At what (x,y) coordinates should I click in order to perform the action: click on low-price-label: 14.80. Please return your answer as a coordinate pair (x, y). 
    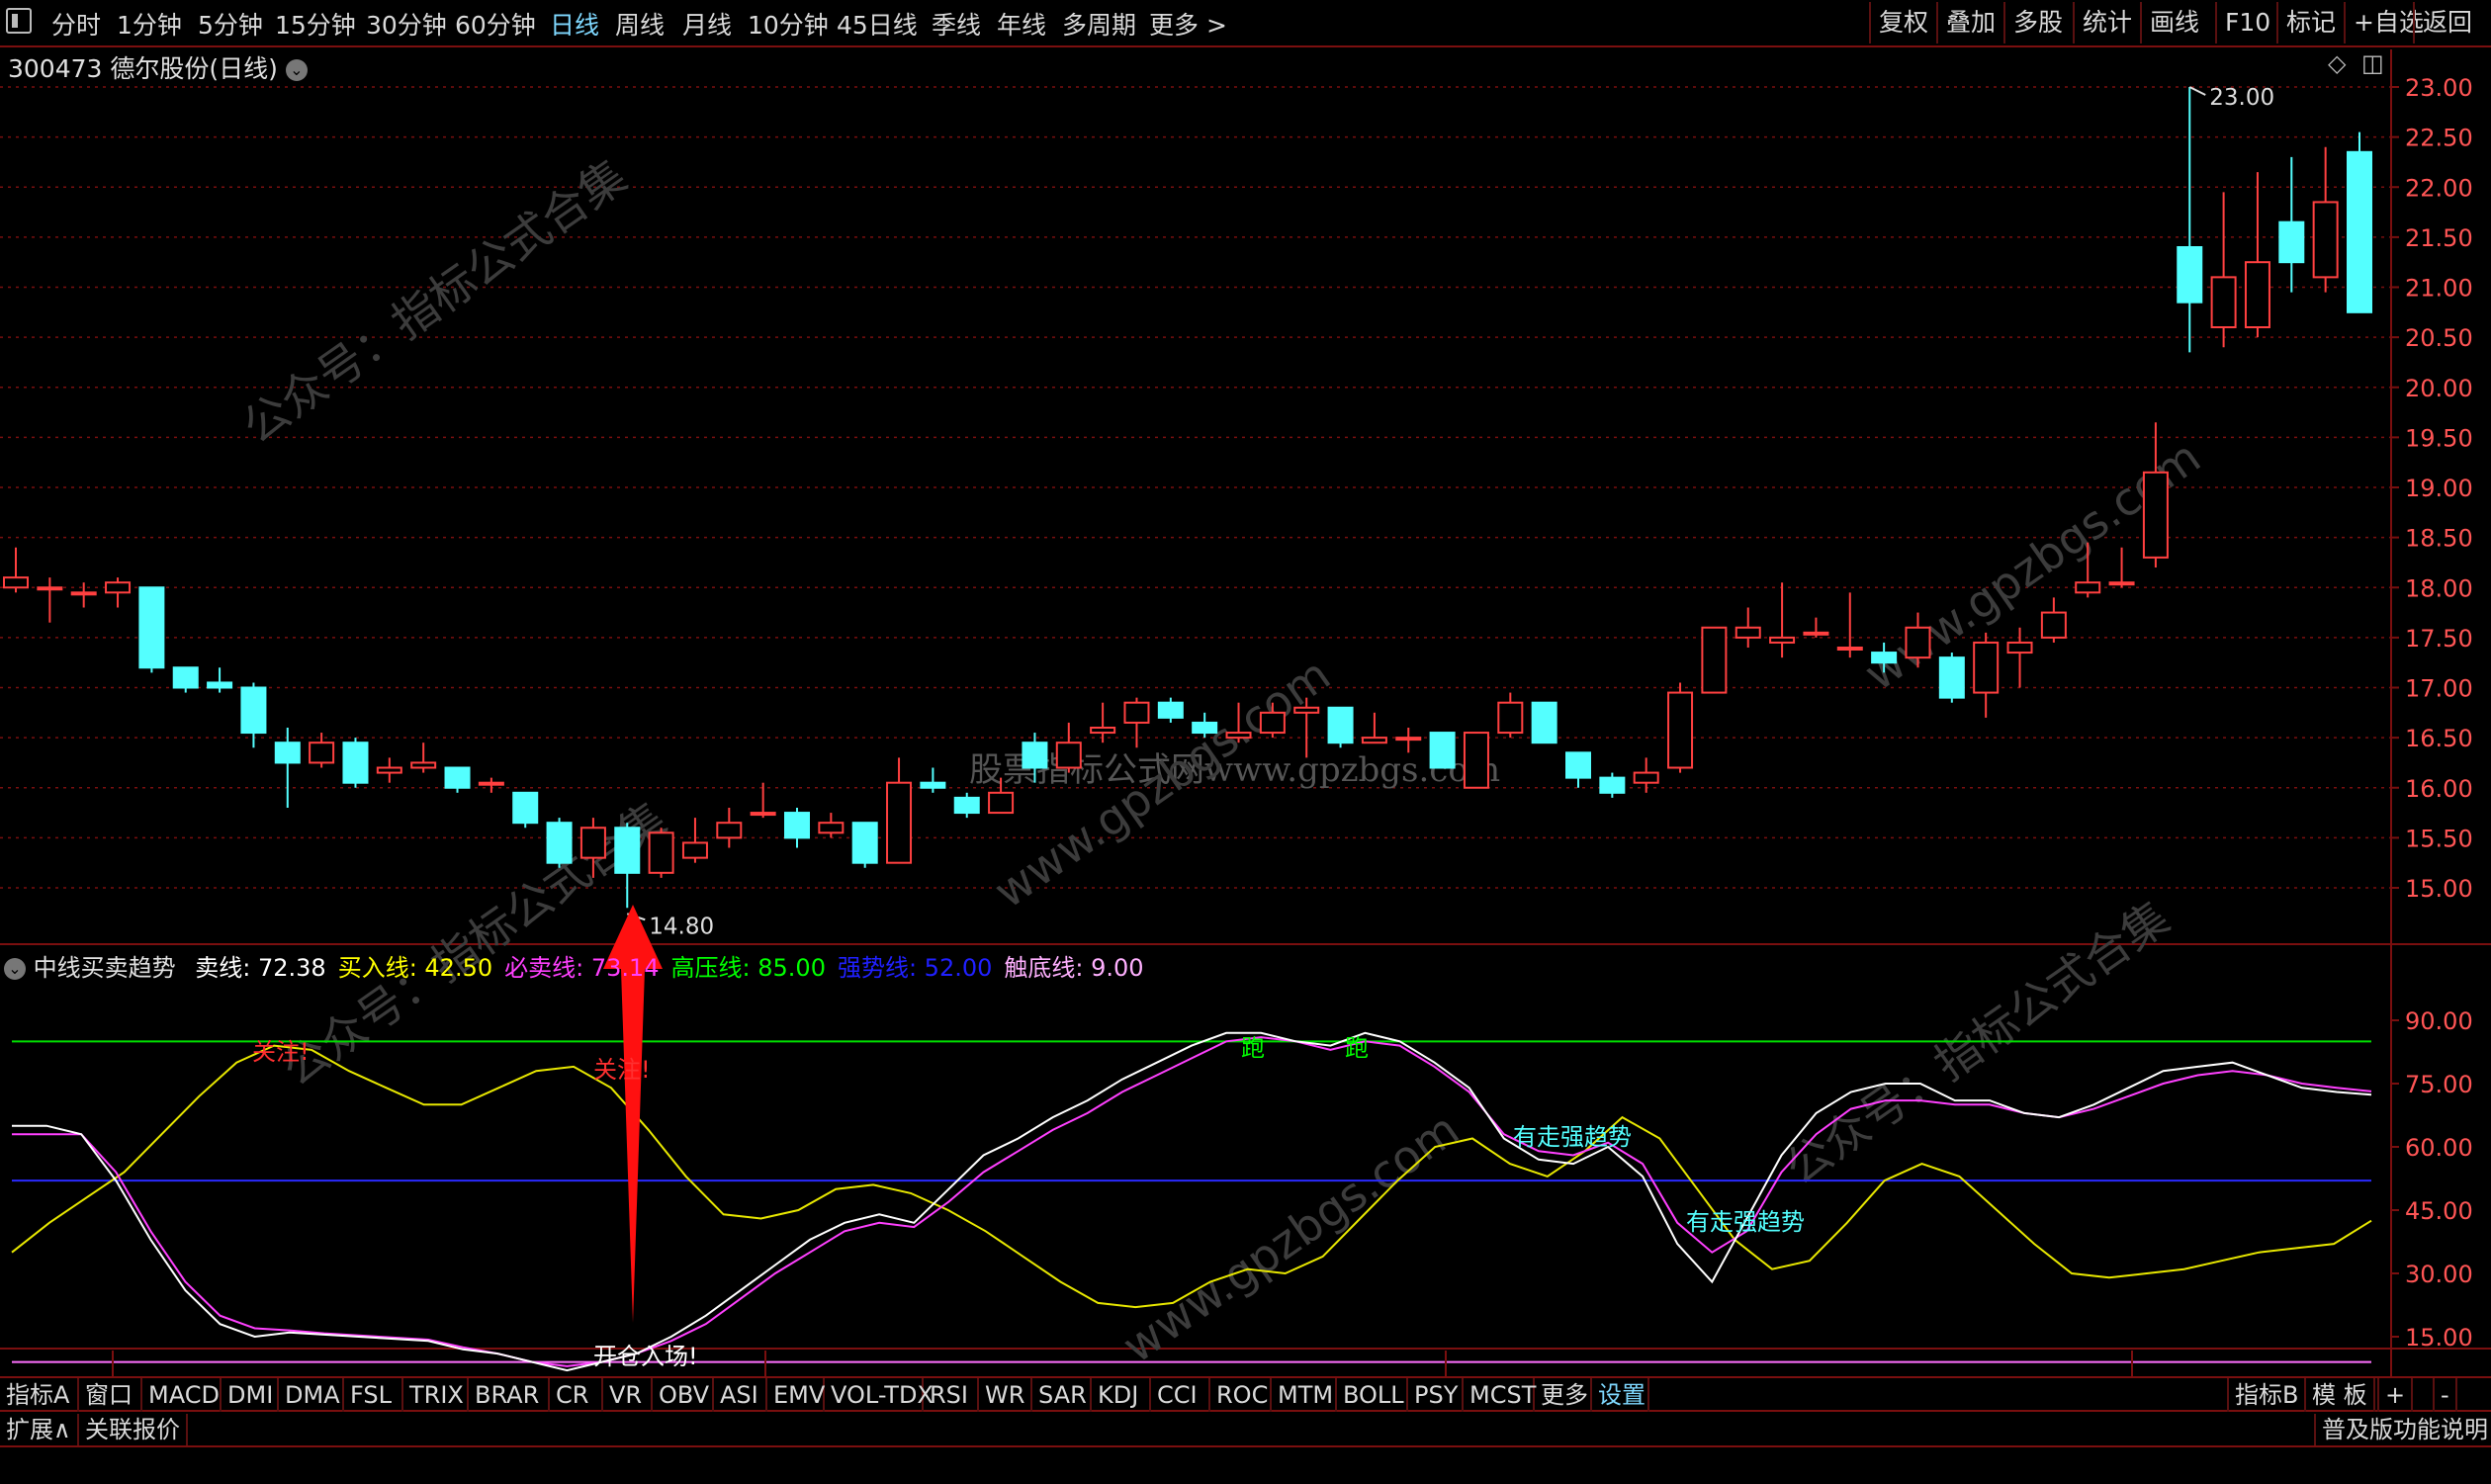
    Looking at the image, I should click on (681, 926).